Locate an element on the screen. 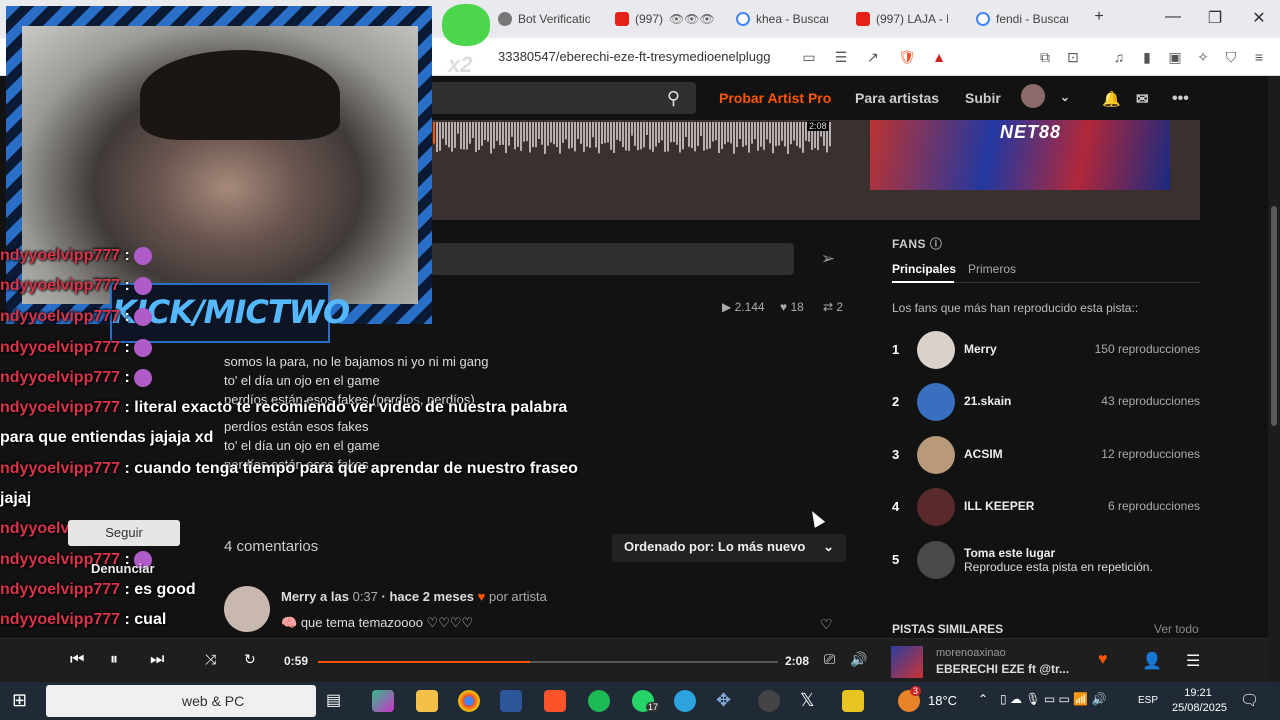 The width and height of the screenshot is (1280, 720). repeat-icon: ↻ is located at coordinates (250, 659).